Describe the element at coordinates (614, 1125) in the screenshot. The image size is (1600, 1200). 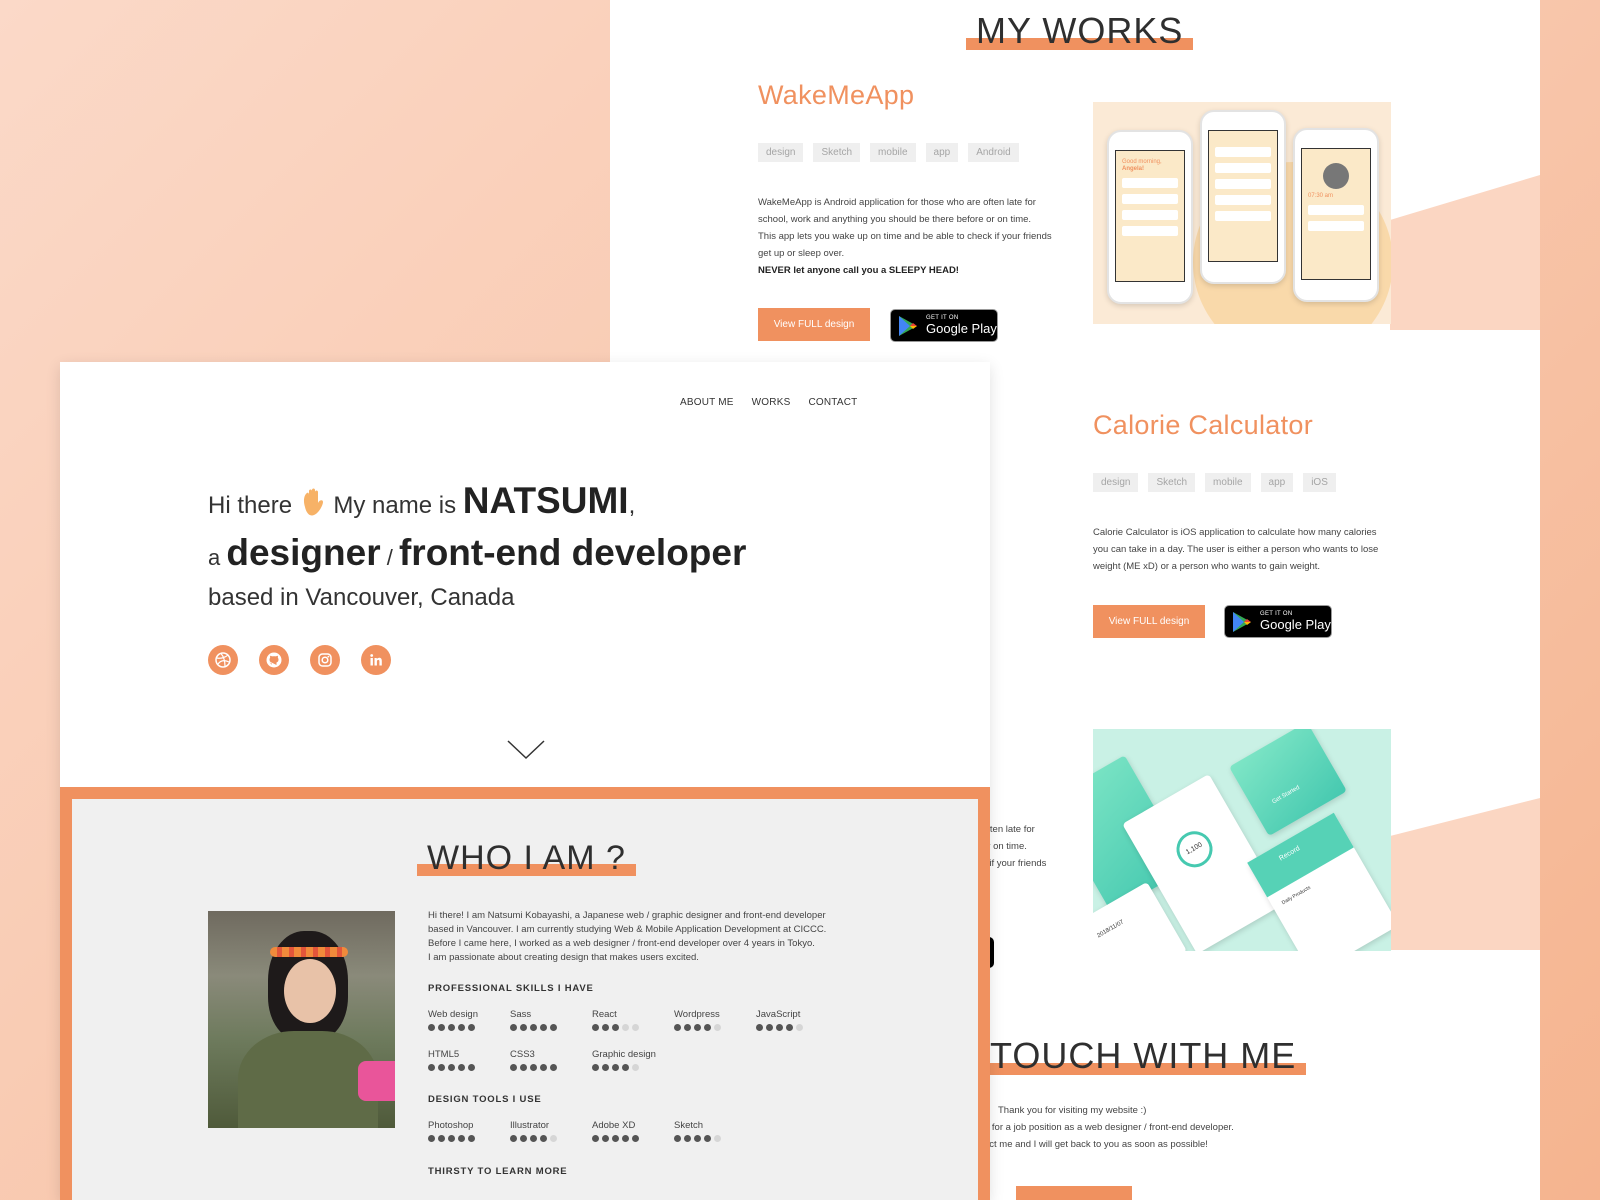
I see `skill-label: Adobe XD` at that location.